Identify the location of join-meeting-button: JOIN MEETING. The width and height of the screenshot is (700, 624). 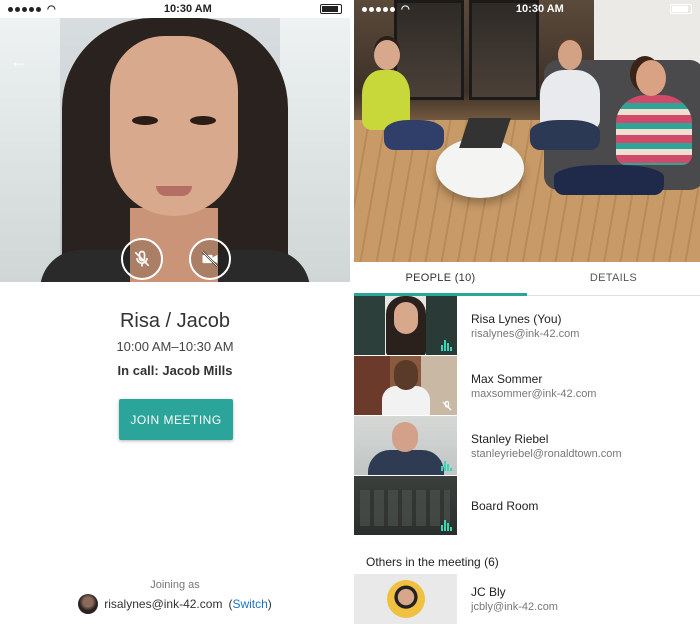
(176, 419).